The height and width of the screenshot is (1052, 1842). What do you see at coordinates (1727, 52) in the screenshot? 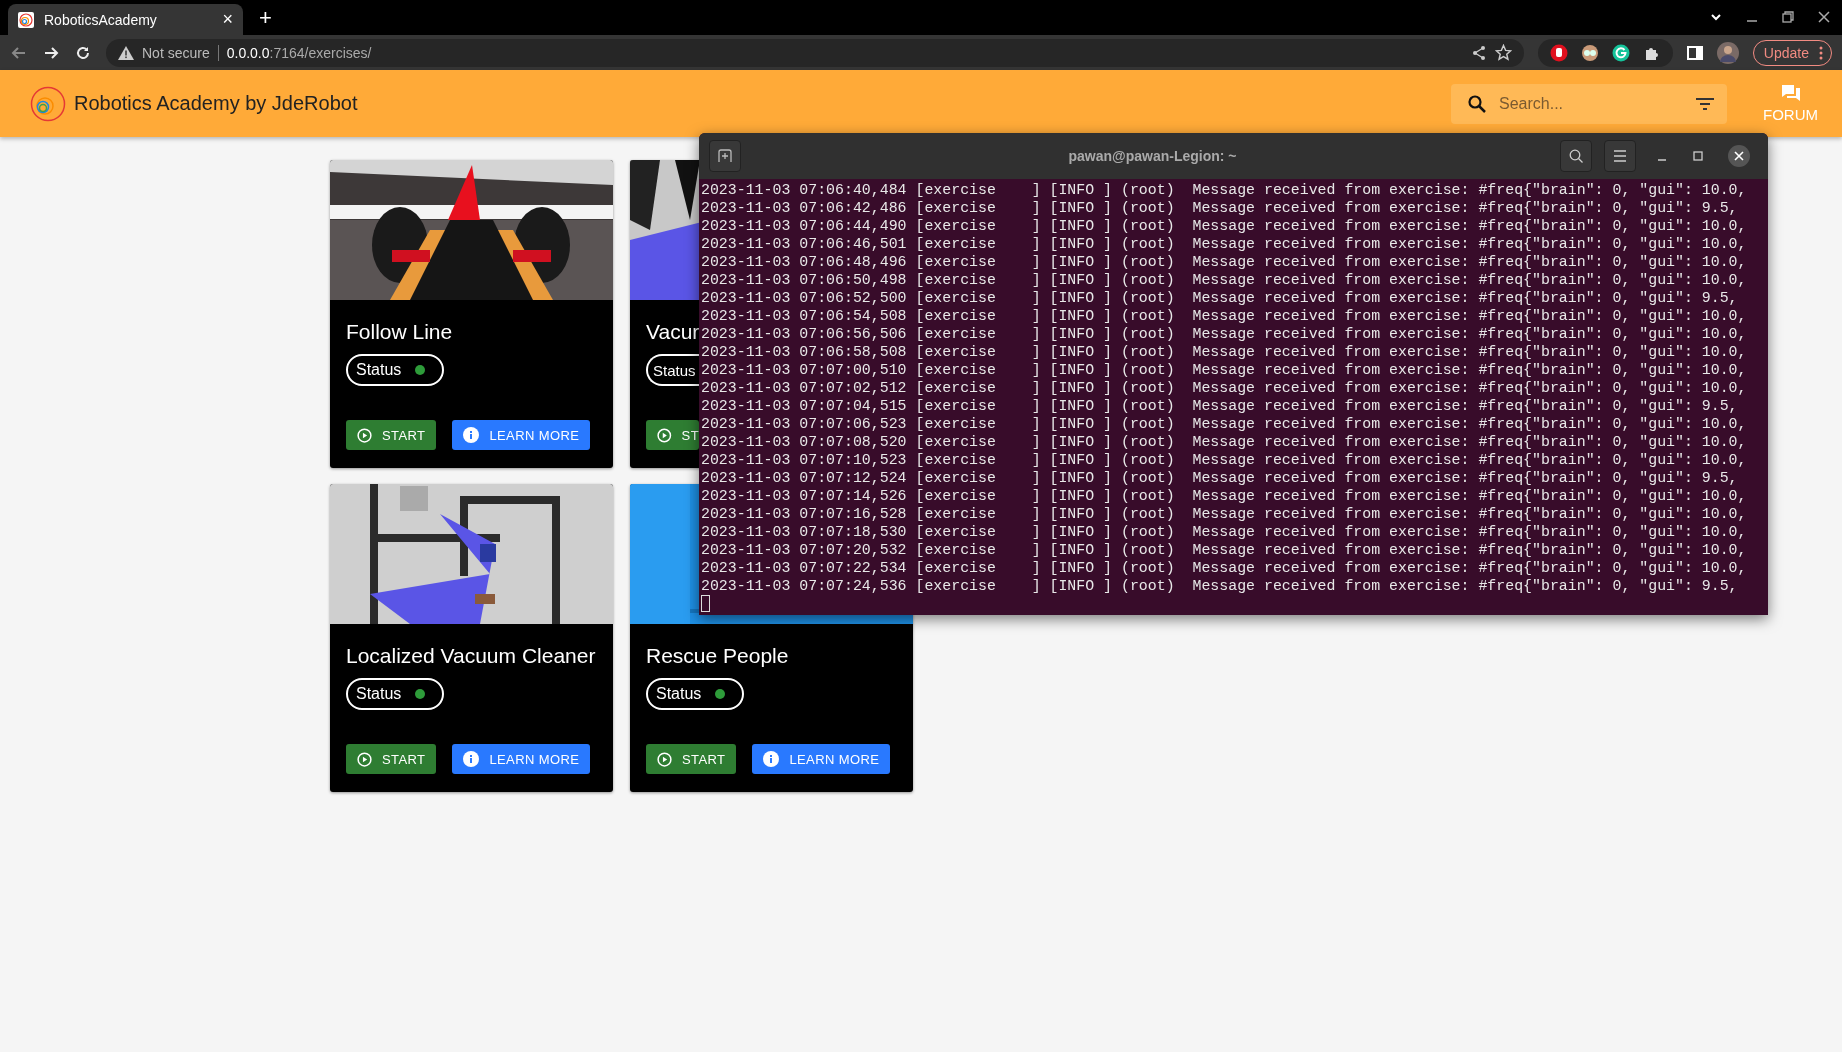
I see `avatar-icon` at bounding box center [1727, 52].